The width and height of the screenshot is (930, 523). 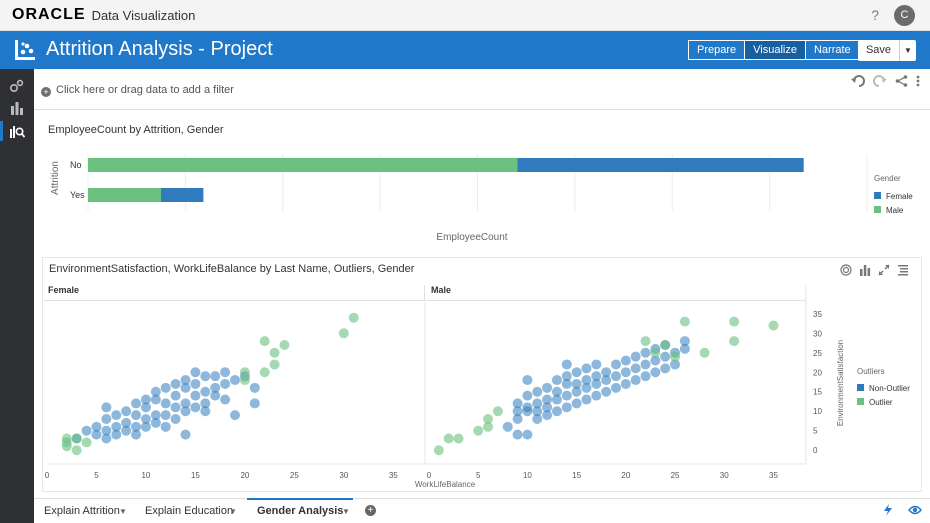 I want to click on lightning-icon, so click(x=888, y=510).